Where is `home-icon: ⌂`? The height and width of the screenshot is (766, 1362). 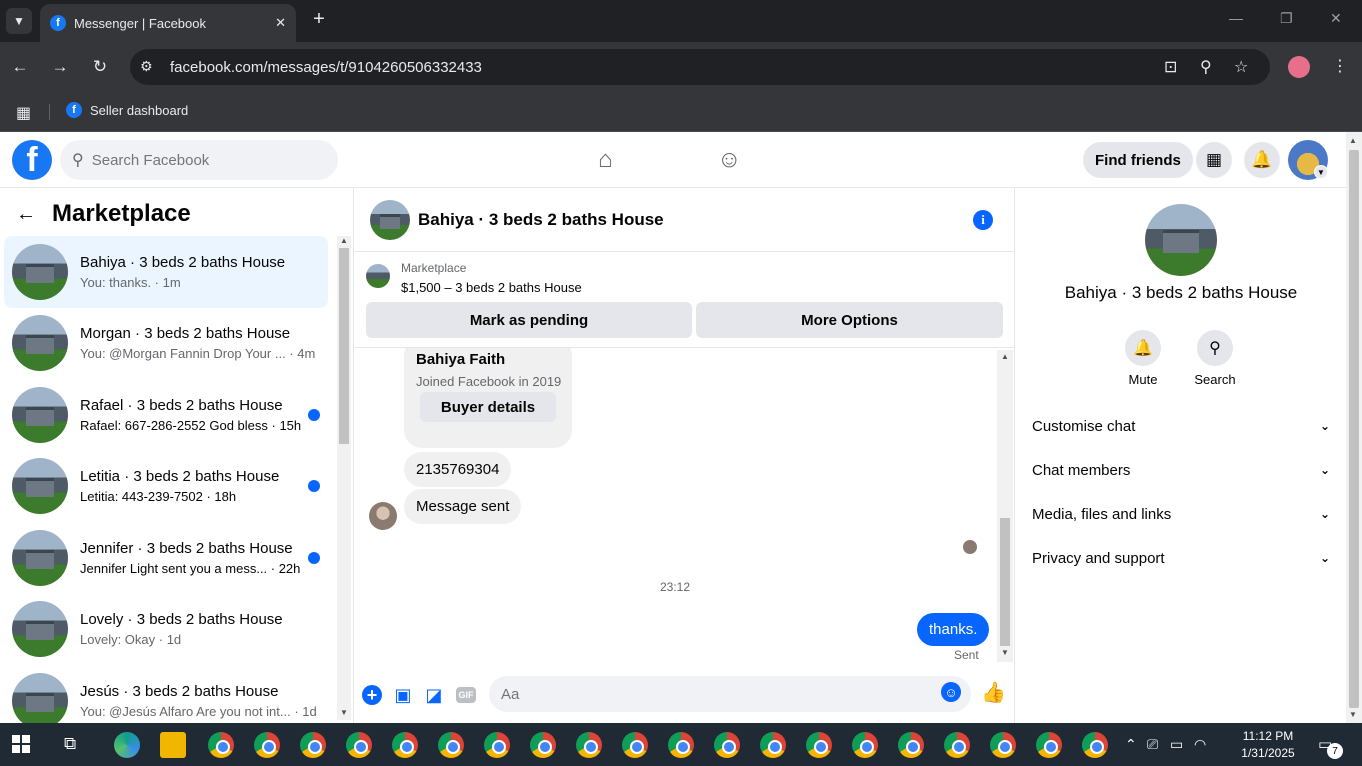
home-icon: ⌂ is located at coordinates (605, 160).